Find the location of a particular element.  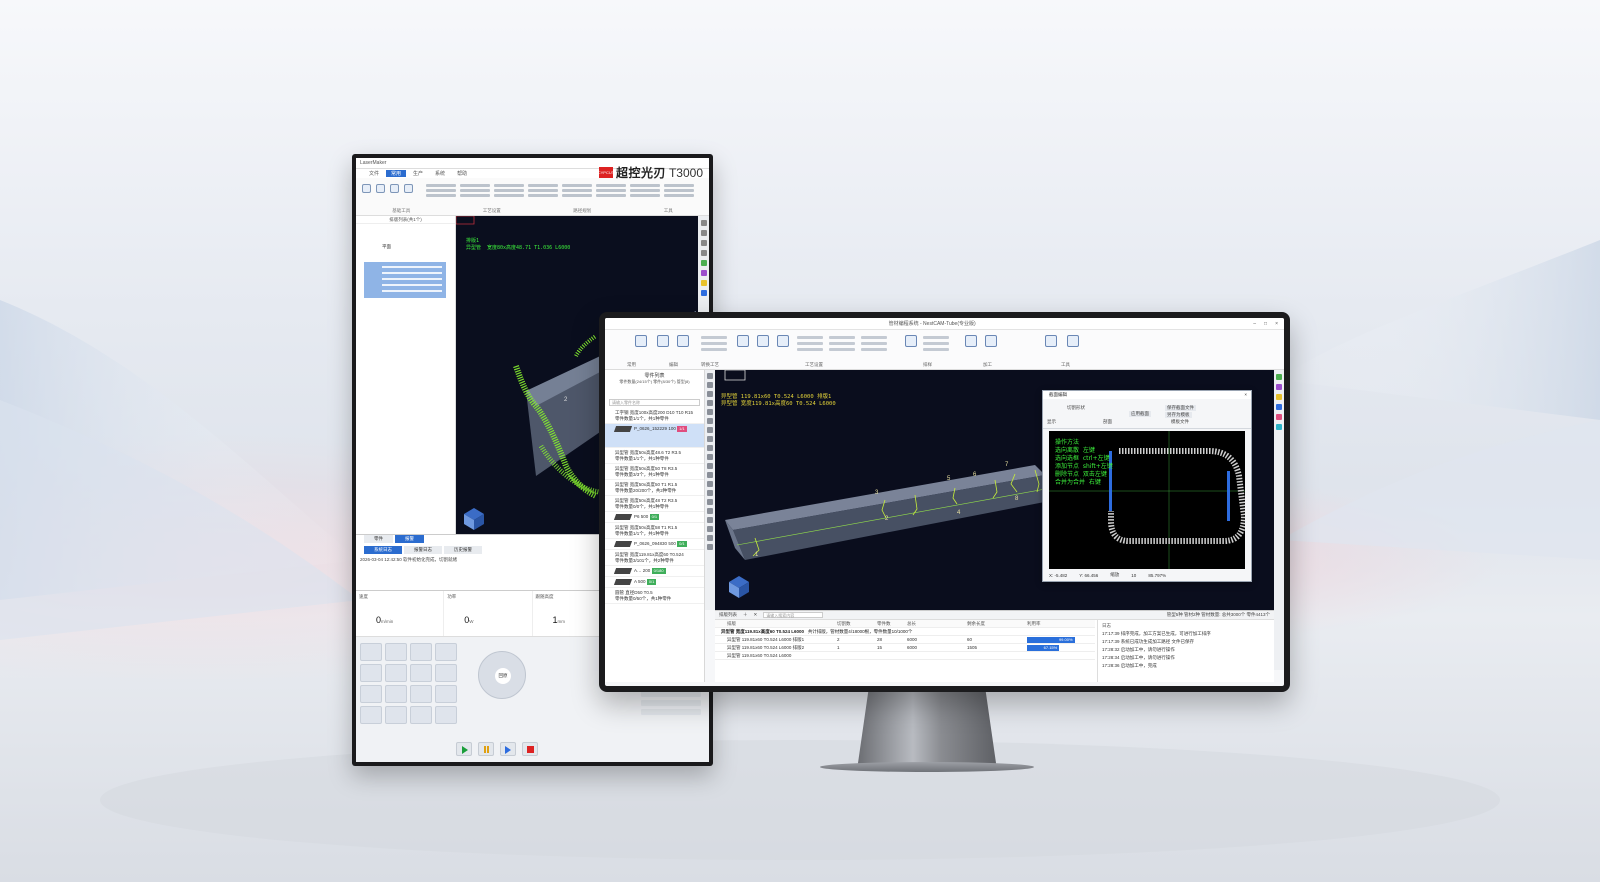

menu-tab-system: 系统 is located at coordinates (440, 173).